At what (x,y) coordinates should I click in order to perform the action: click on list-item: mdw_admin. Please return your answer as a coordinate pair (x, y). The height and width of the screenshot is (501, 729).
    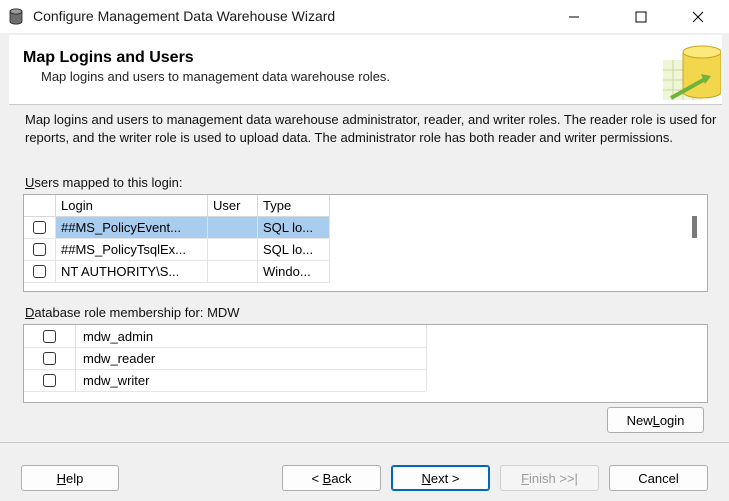
    Looking at the image, I should click on (225, 336).